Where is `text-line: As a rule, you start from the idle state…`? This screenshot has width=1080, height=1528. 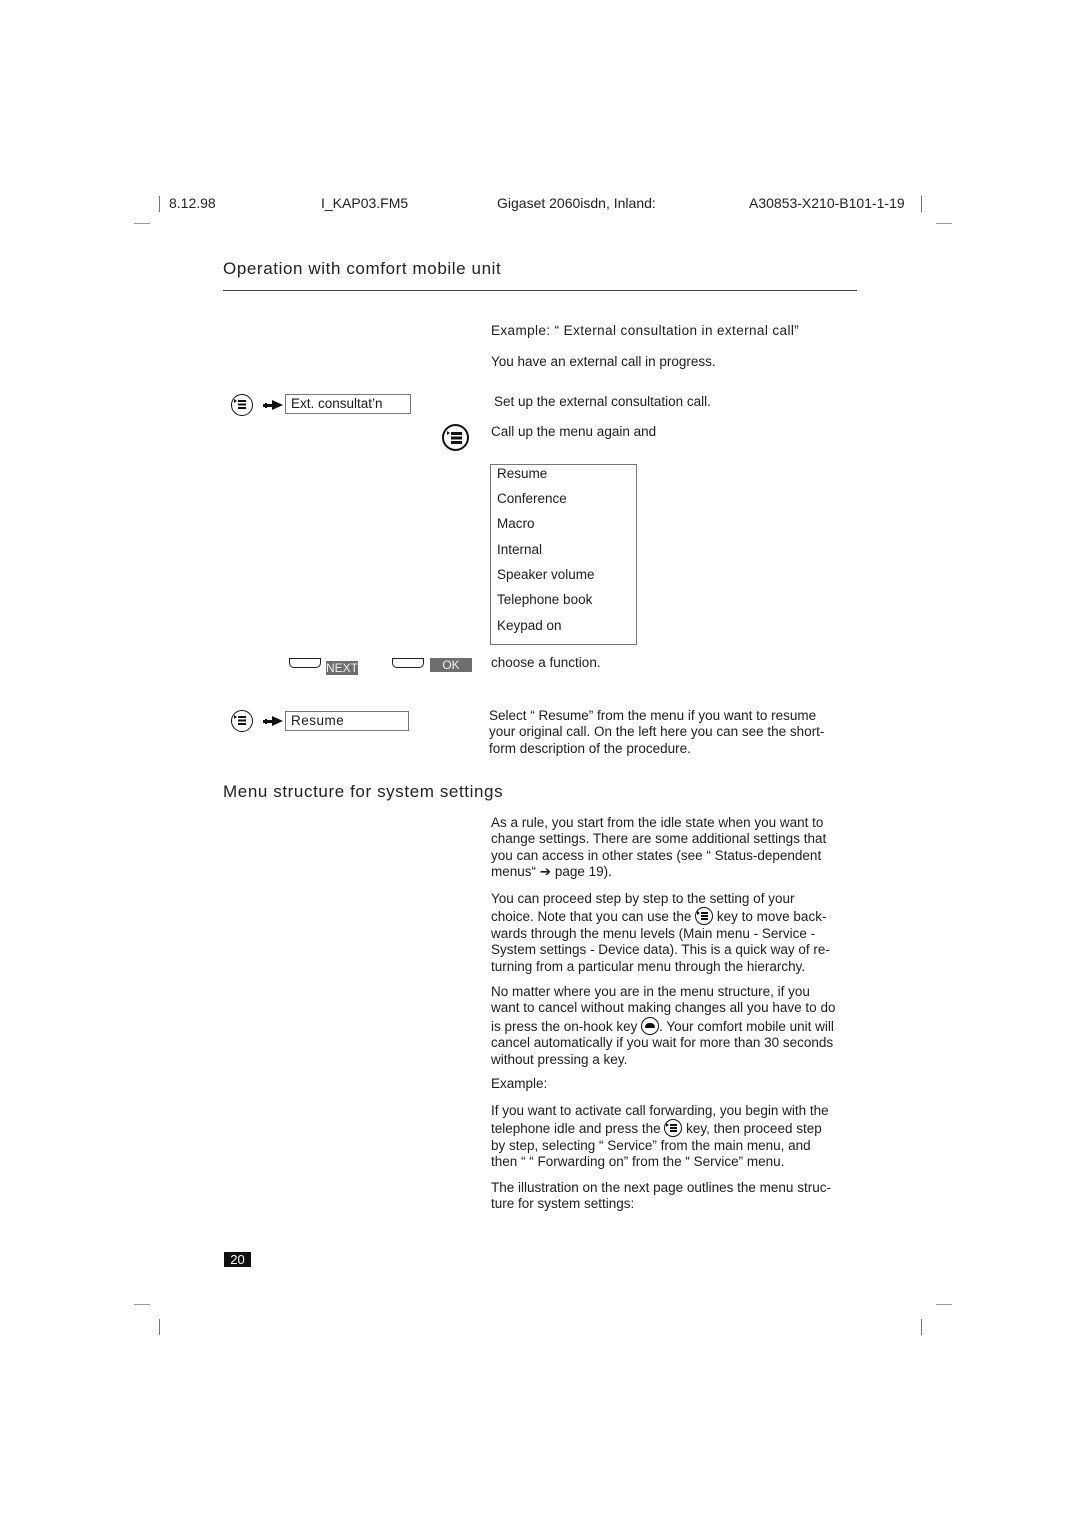
text-line: As a rule, you start from the idle state… is located at coordinates (657, 822).